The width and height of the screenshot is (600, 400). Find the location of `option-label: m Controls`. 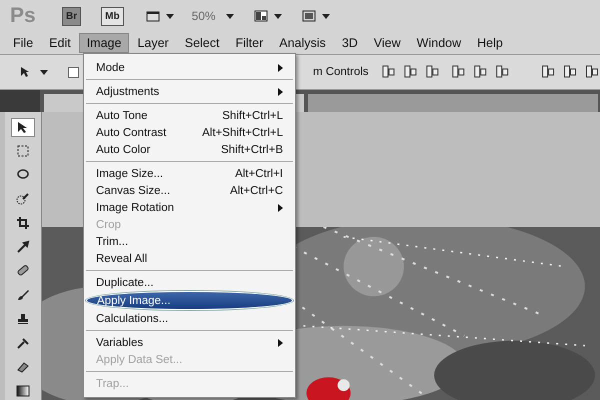

option-label: m Controls is located at coordinates (340, 72).